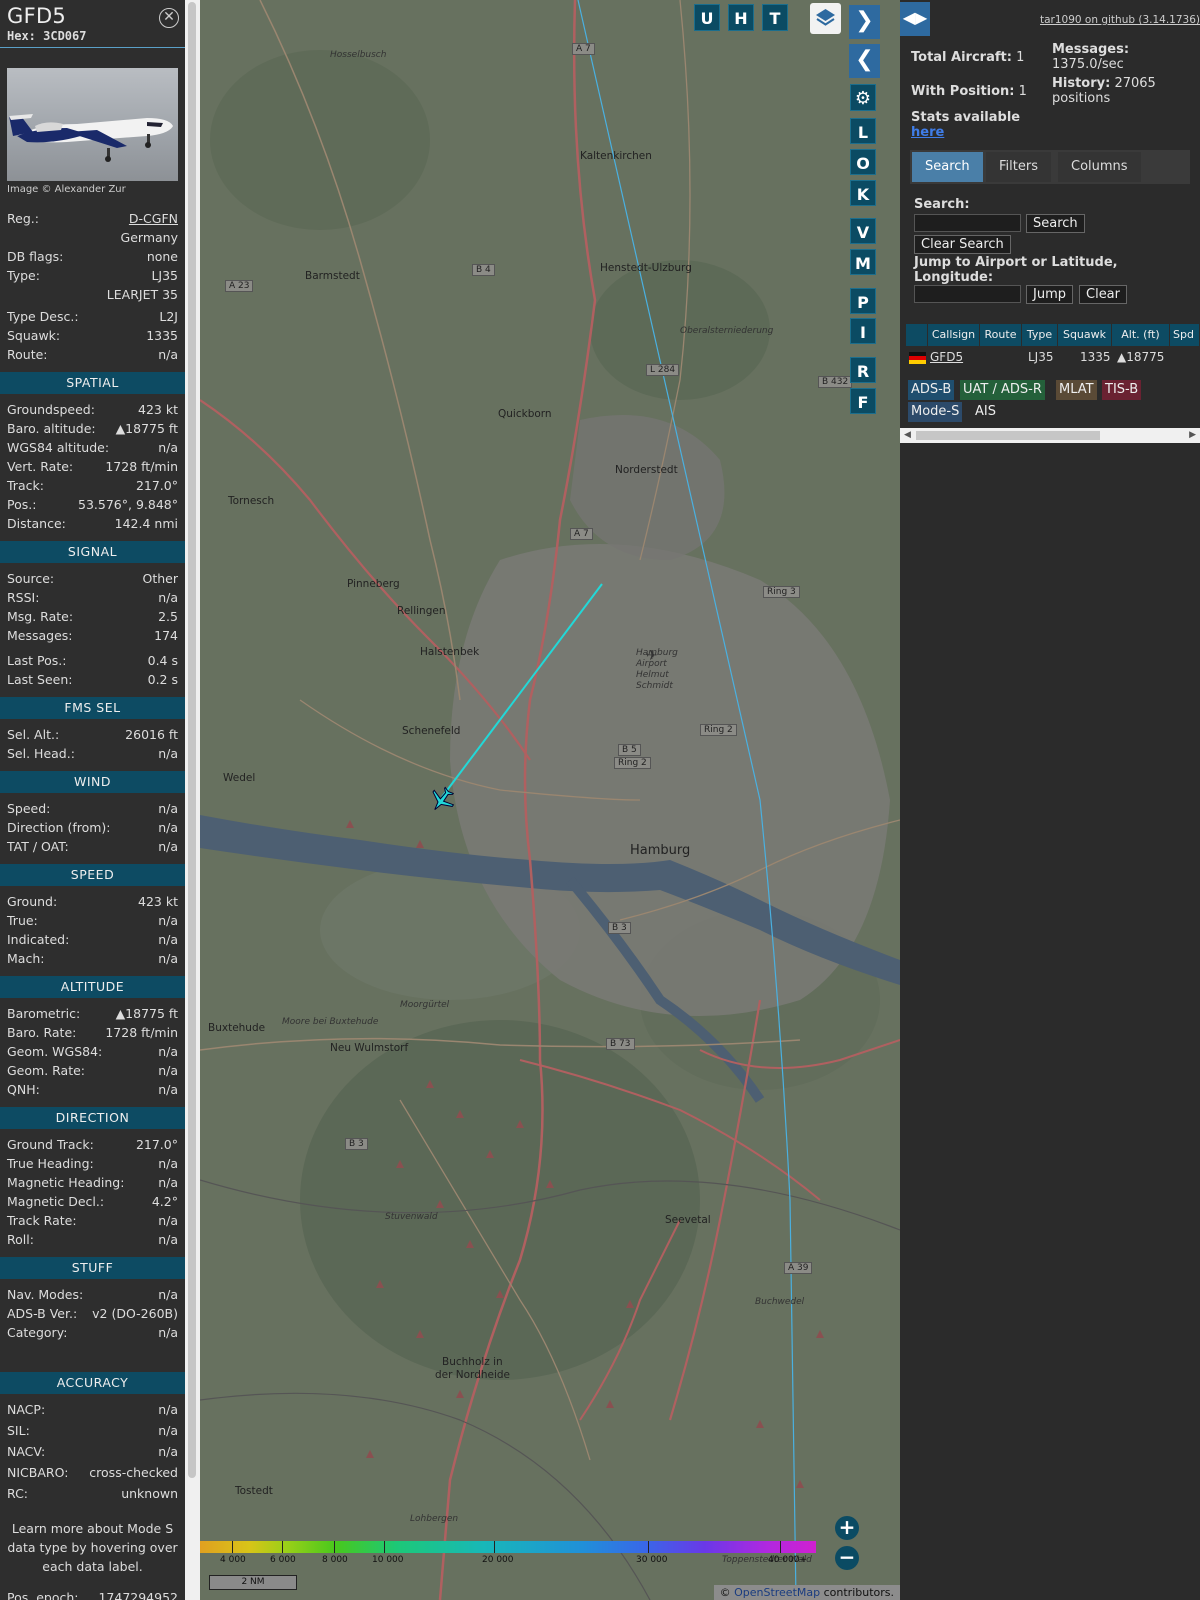 The image size is (1200, 1600). What do you see at coordinates (864, 61) in the screenshot?
I see `collapse-left-button: ❮` at bounding box center [864, 61].